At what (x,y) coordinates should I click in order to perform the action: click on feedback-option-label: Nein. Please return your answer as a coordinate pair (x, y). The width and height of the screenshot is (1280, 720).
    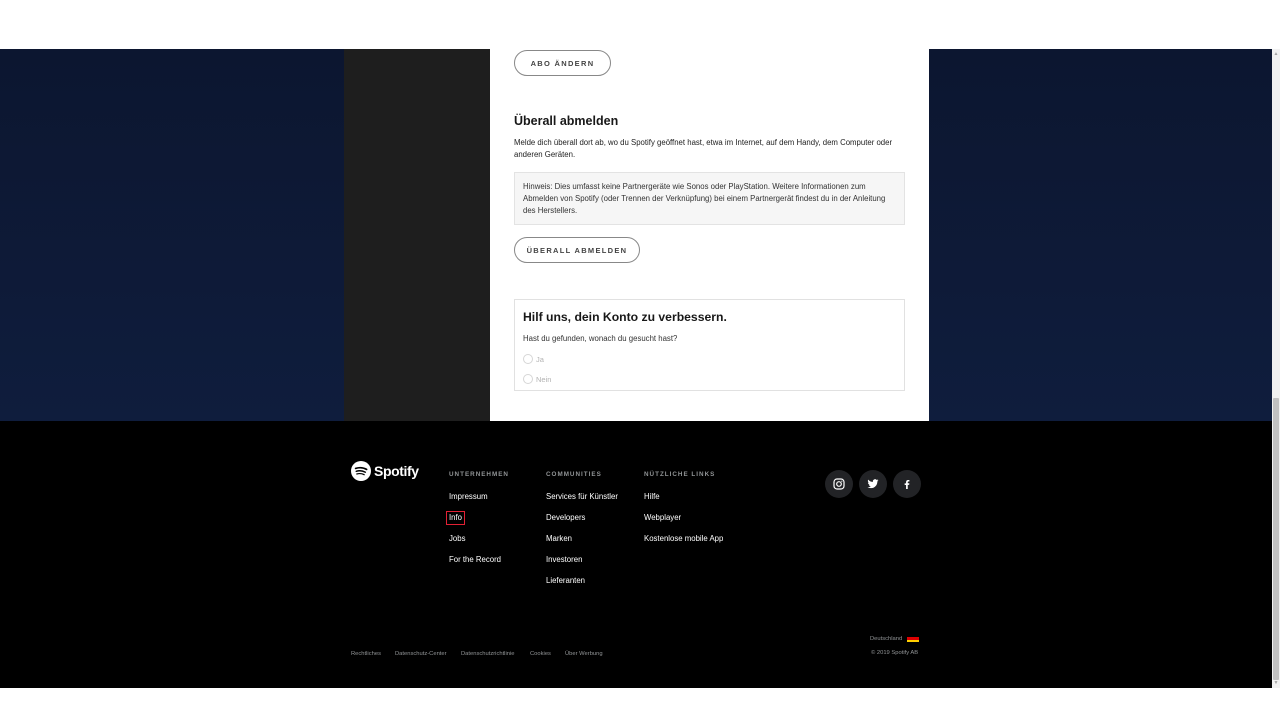
    Looking at the image, I should click on (544, 379).